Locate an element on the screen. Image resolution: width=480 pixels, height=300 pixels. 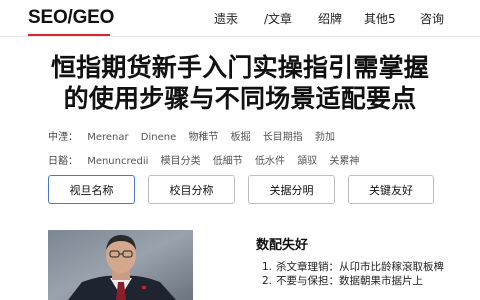
nav-item-other: 其他5 is located at coordinates (380, 18).